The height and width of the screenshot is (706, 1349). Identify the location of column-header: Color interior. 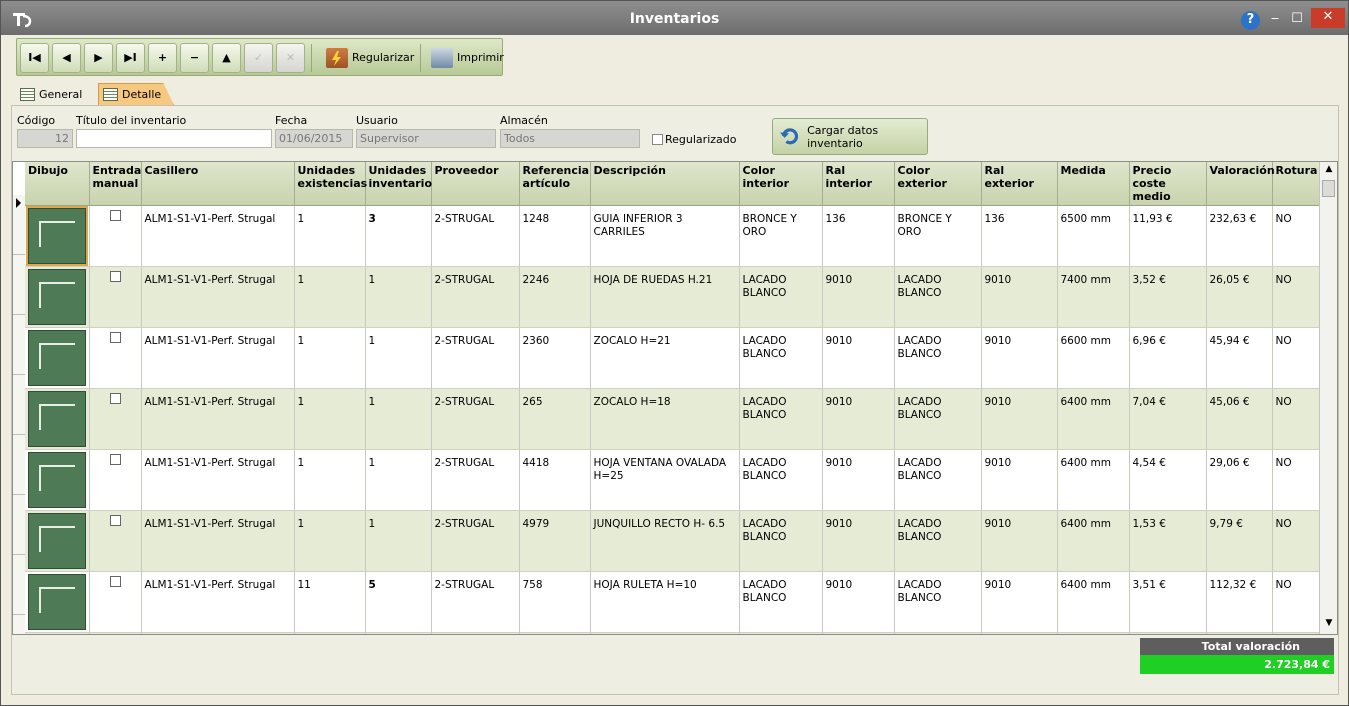
(781, 184).